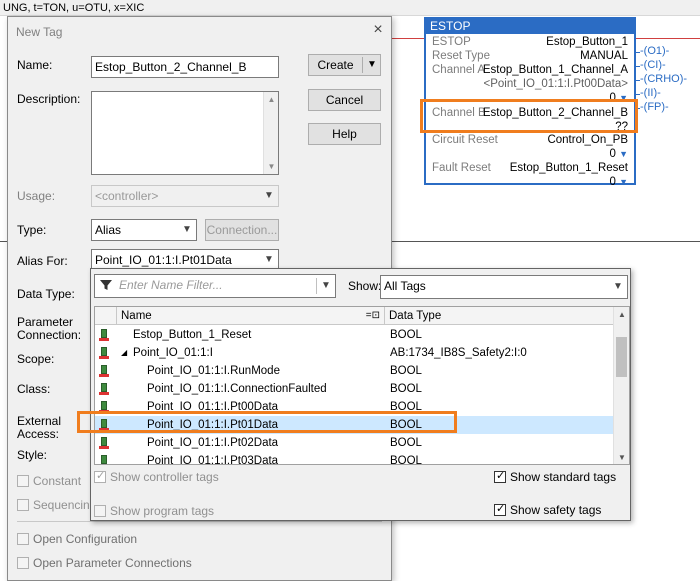 The image size is (700, 581). Describe the element at coordinates (530, 56) in the screenshot. I see `estop-row-reset-type: Reset Type MANUAL` at that location.